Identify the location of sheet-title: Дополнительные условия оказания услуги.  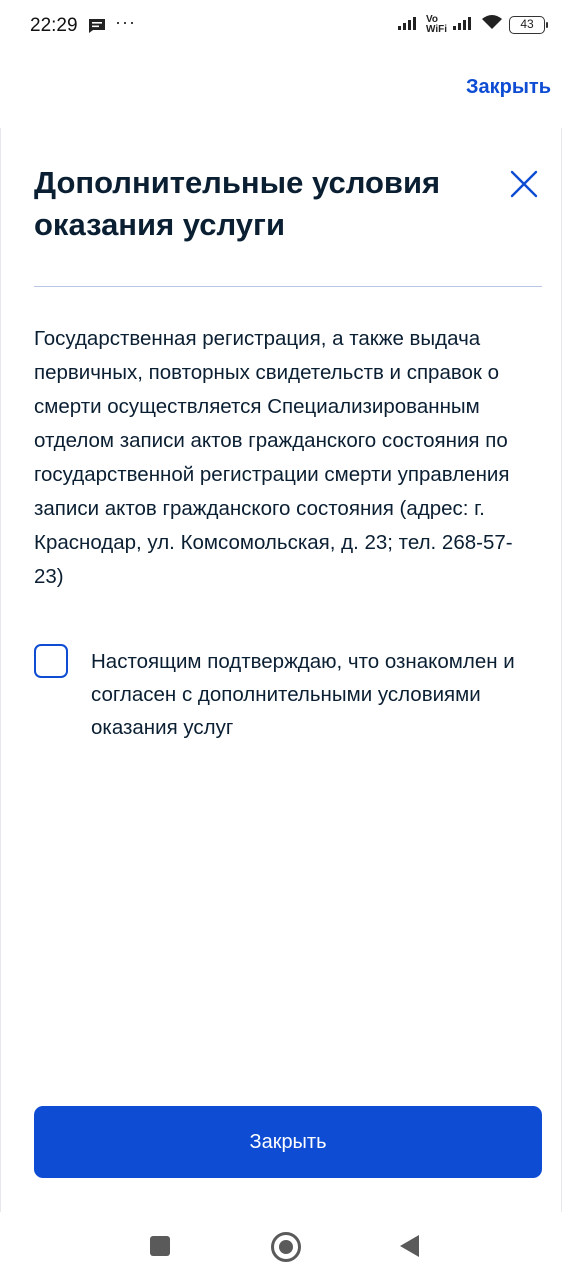
(237, 203).